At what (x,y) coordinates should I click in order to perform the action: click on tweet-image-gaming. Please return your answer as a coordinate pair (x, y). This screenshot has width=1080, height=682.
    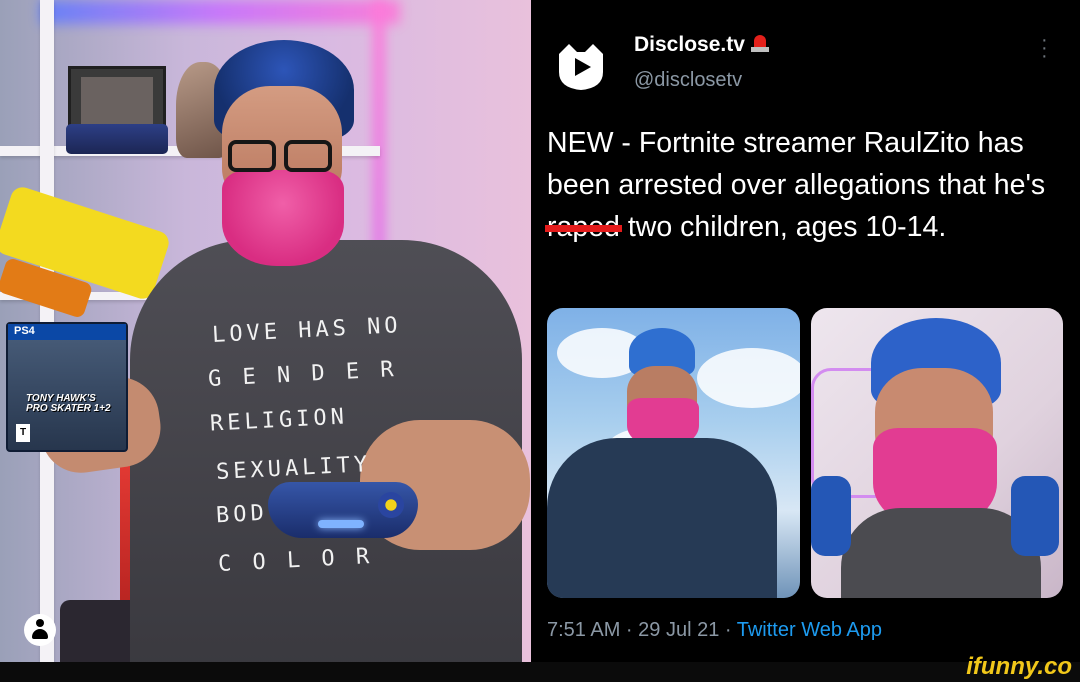
    Looking at the image, I should click on (937, 453).